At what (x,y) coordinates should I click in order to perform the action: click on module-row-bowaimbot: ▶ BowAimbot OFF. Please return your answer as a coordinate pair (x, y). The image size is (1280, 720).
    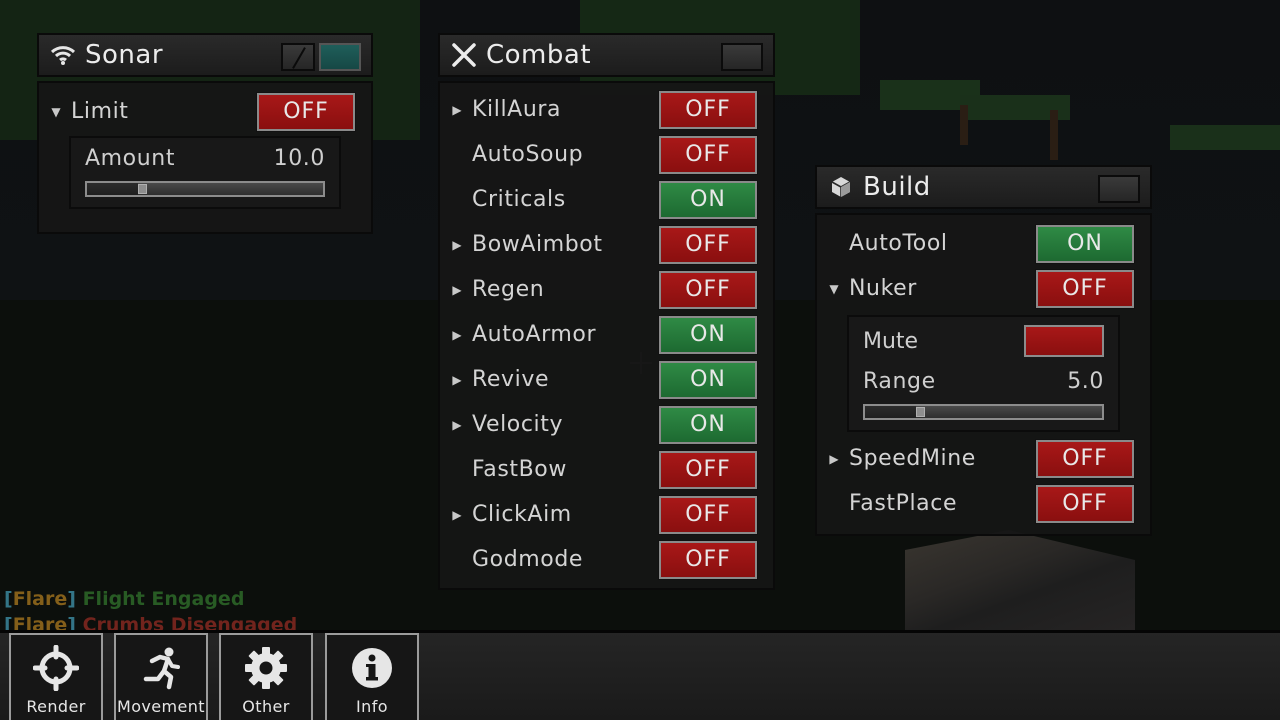
    Looking at the image, I should click on (606, 244).